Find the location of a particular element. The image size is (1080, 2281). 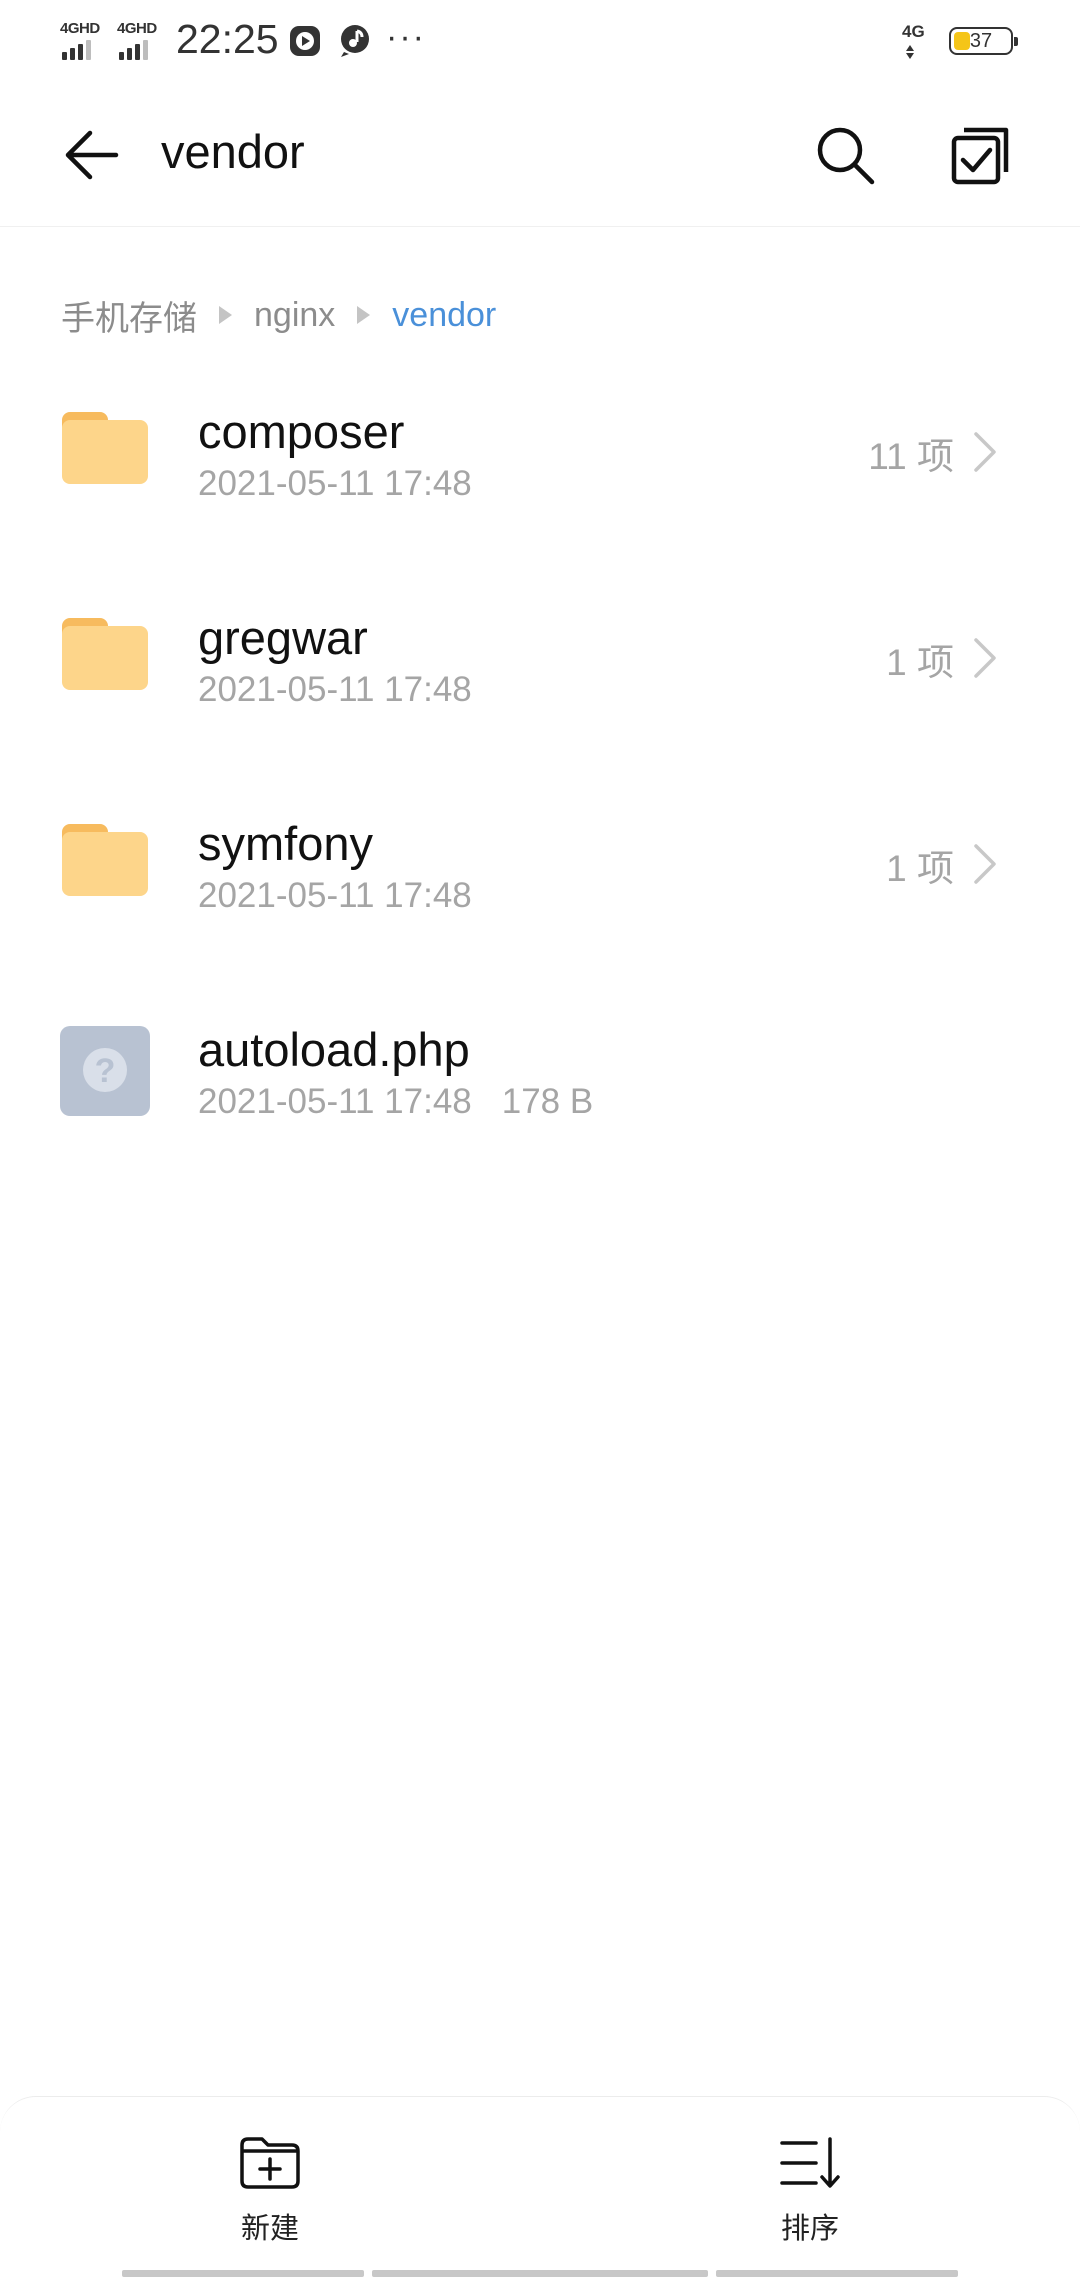

sort-button: 排序 is located at coordinates (810, 2195).